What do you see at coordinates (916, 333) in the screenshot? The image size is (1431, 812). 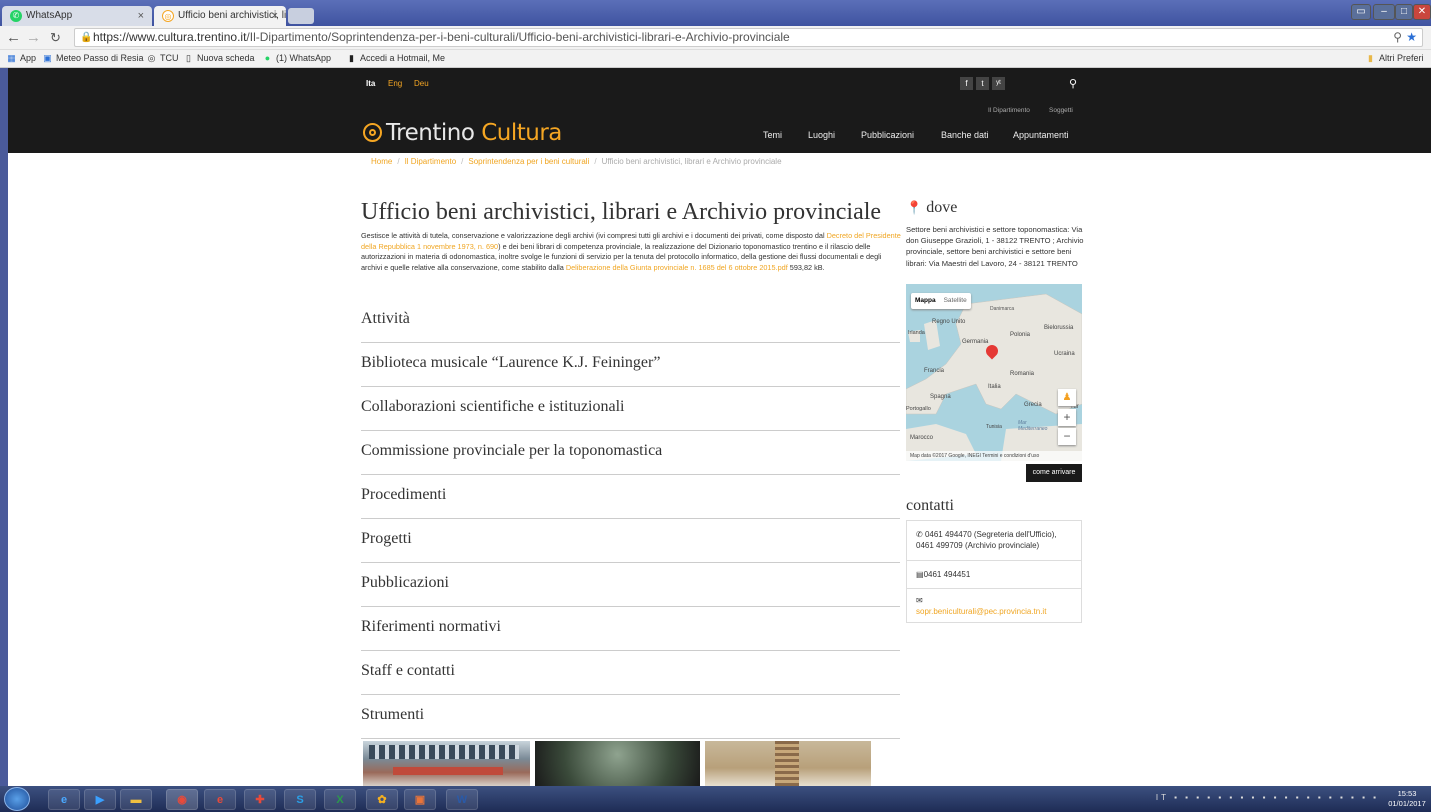 I see `map-label: Irlanda` at bounding box center [916, 333].